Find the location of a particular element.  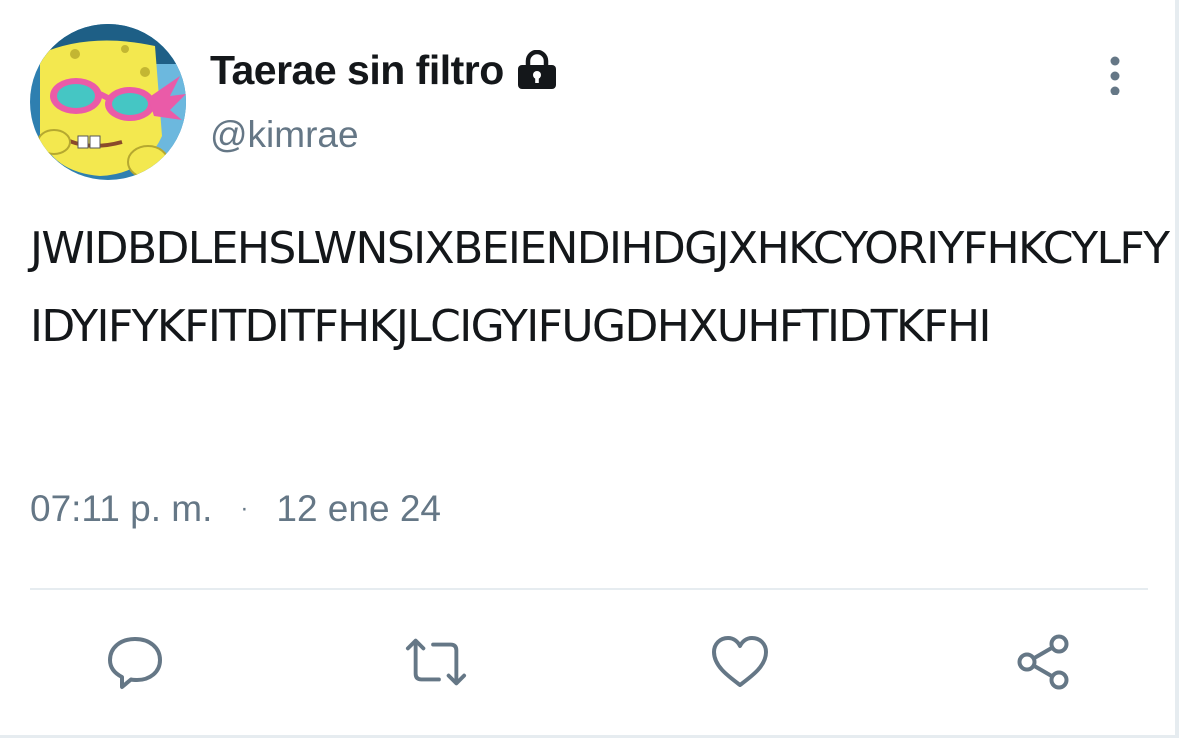

like-button is located at coordinates (740, 662).